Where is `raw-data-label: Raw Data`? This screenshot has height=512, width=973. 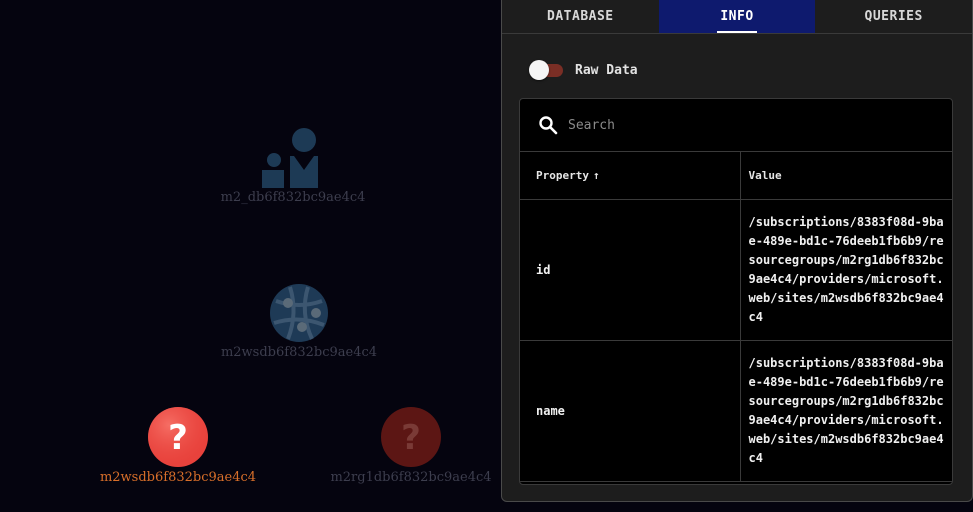 raw-data-label: Raw Data is located at coordinates (606, 70).